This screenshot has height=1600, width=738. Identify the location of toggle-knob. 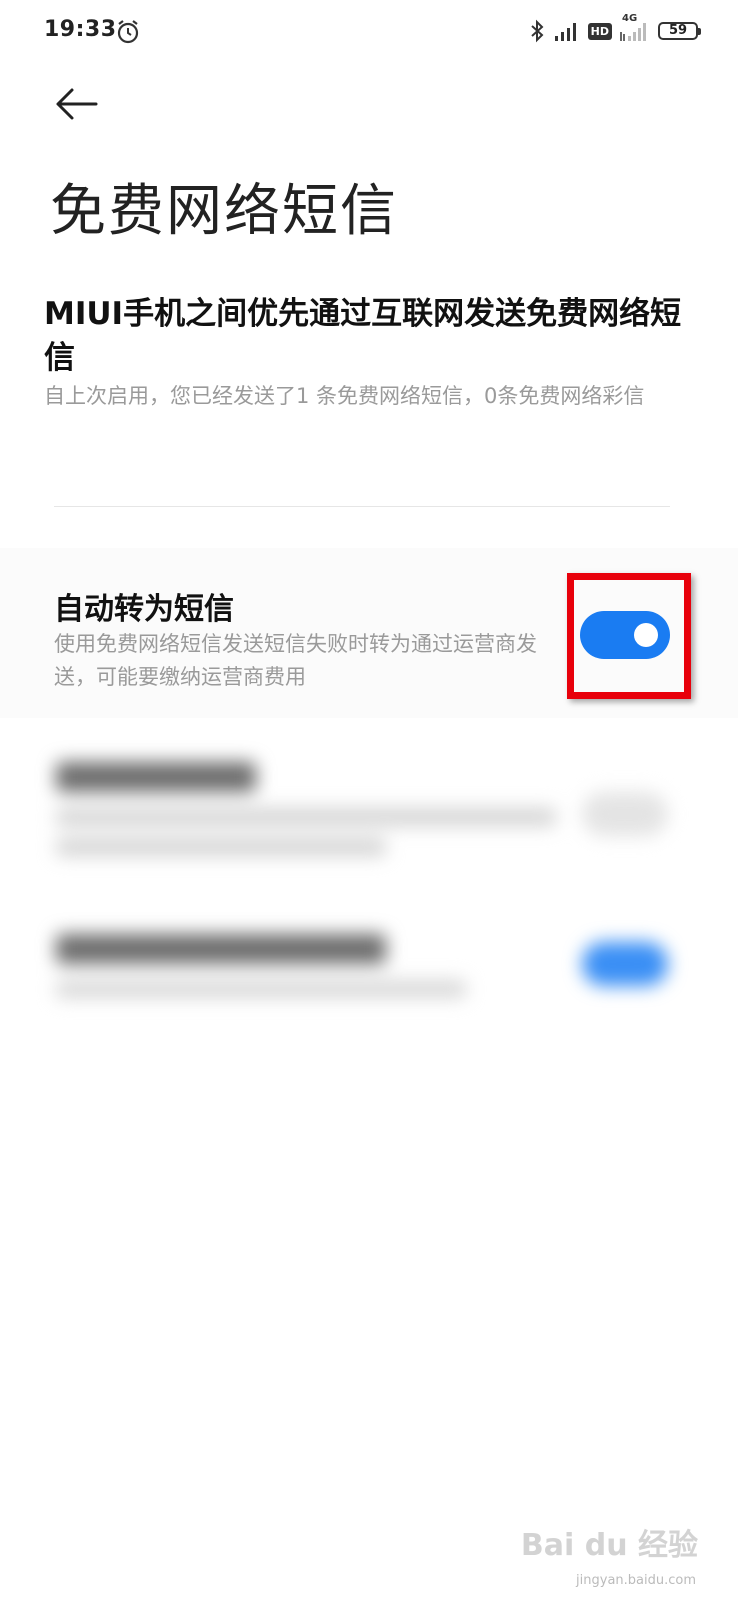
(646, 635).